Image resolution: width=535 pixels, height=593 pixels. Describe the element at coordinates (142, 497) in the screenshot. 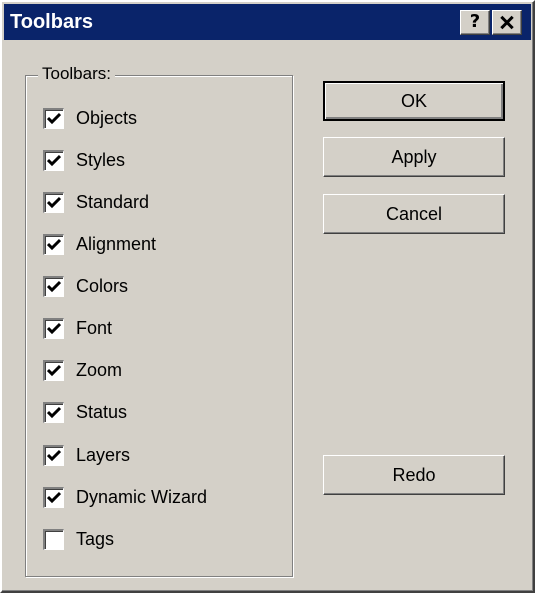

I see `checkbox-label: Dynamic Wizard` at that location.